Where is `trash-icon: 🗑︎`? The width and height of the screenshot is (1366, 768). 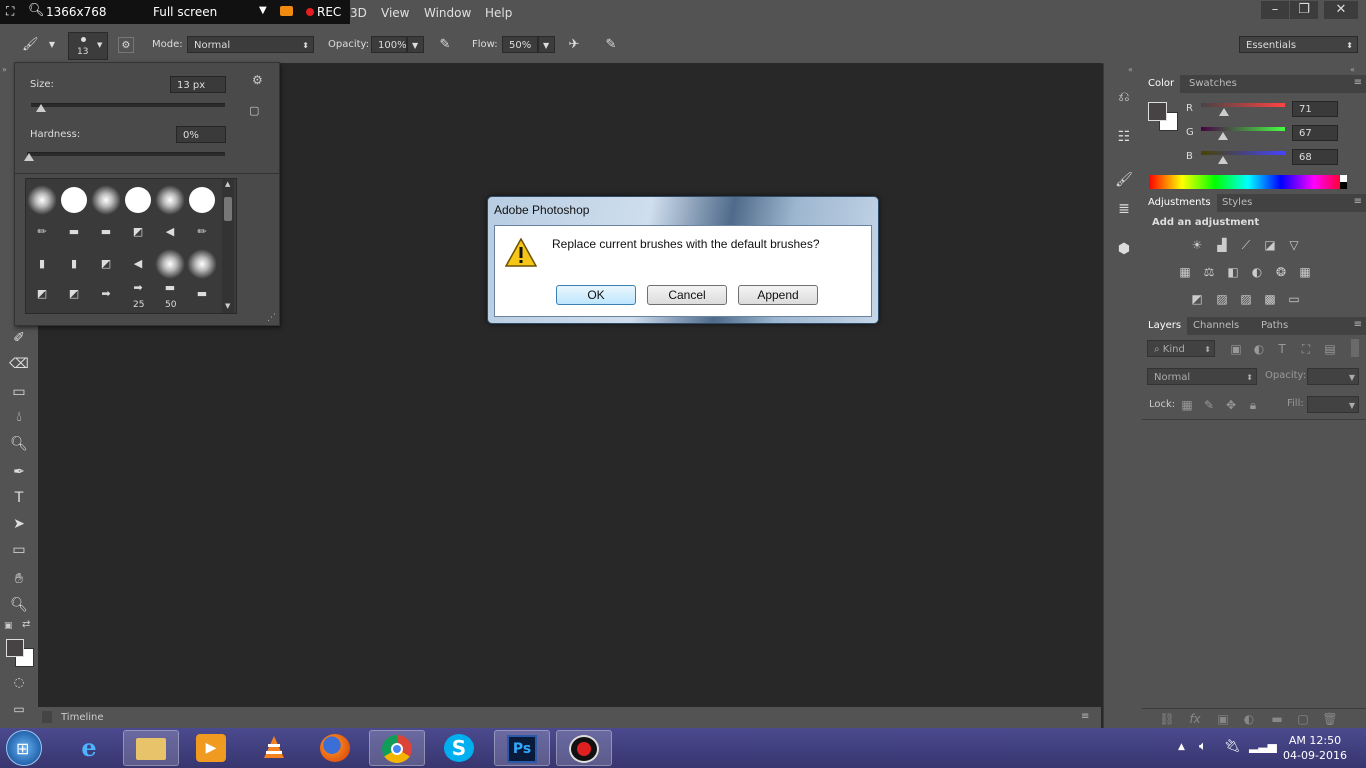
trash-icon: 🗑︎ is located at coordinates (1330, 719).